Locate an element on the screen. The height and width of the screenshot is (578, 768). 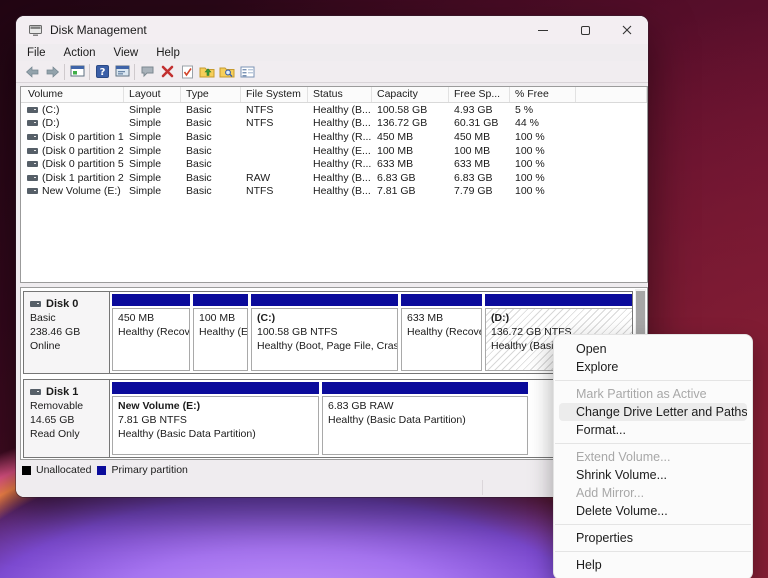
cell-free: 100 MB is located at coordinates (472, 150).